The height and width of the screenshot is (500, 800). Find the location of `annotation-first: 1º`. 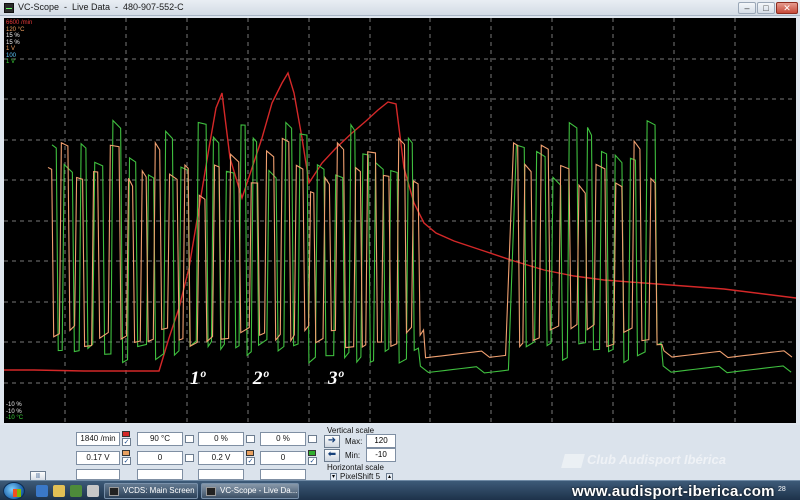

annotation-first: 1º is located at coordinates (198, 378).